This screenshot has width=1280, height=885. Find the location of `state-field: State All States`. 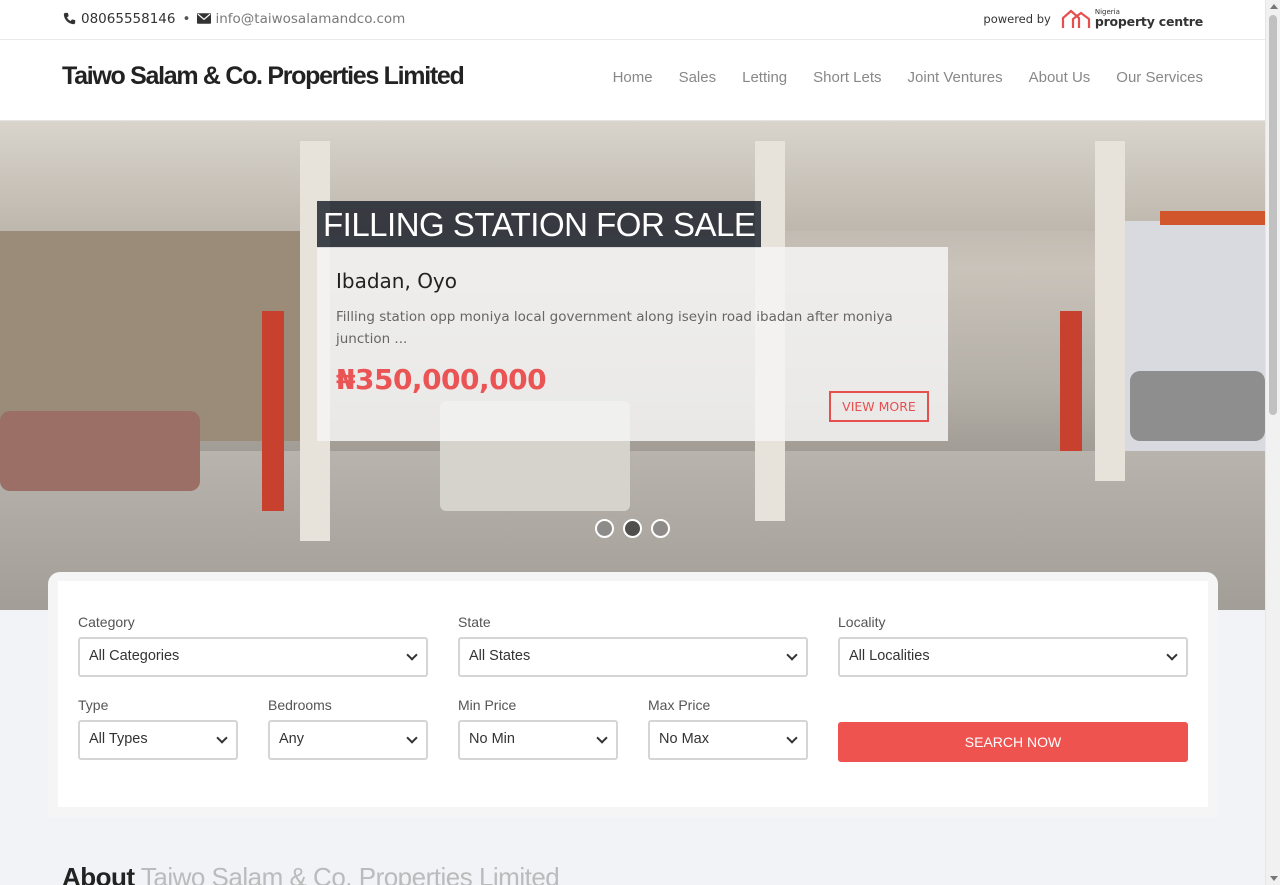

state-field: State All States is located at coordinates (633, 645).